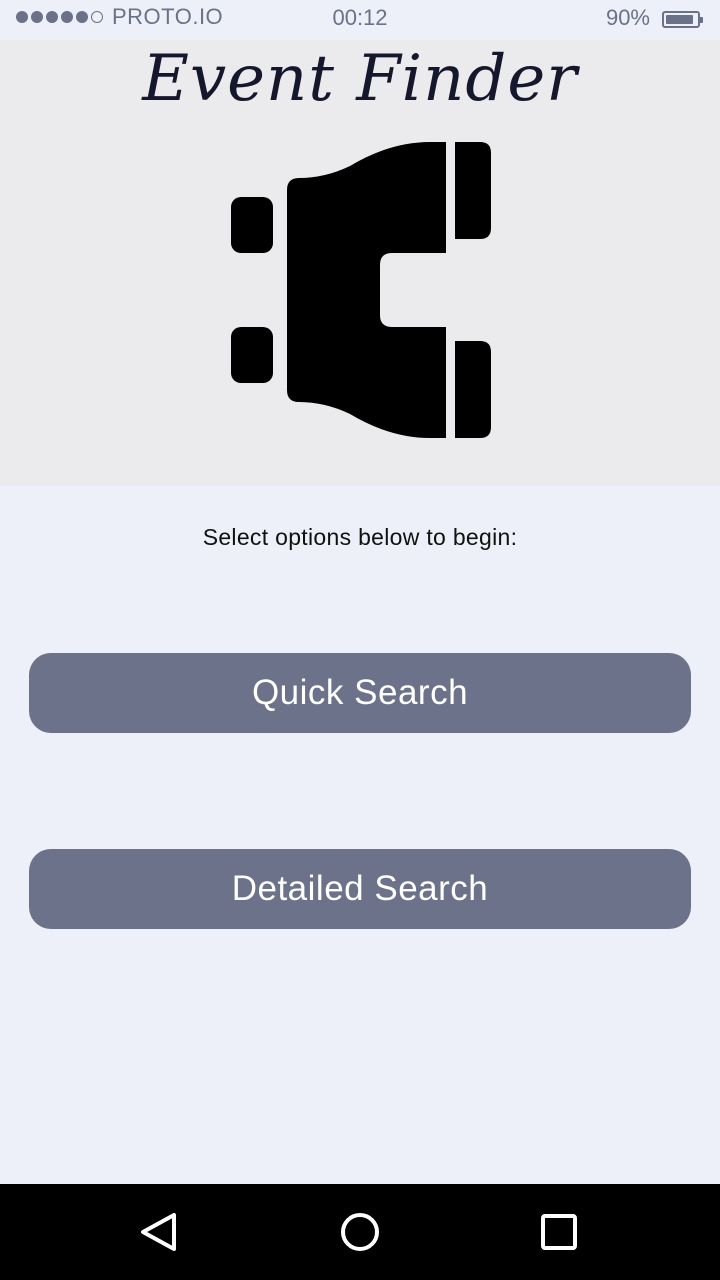 The width and height of the screenshot is (720, 1280). Describe the element at coordinates (159, 1232) in the screenshot. I see `back-triangle-icon` at that location.